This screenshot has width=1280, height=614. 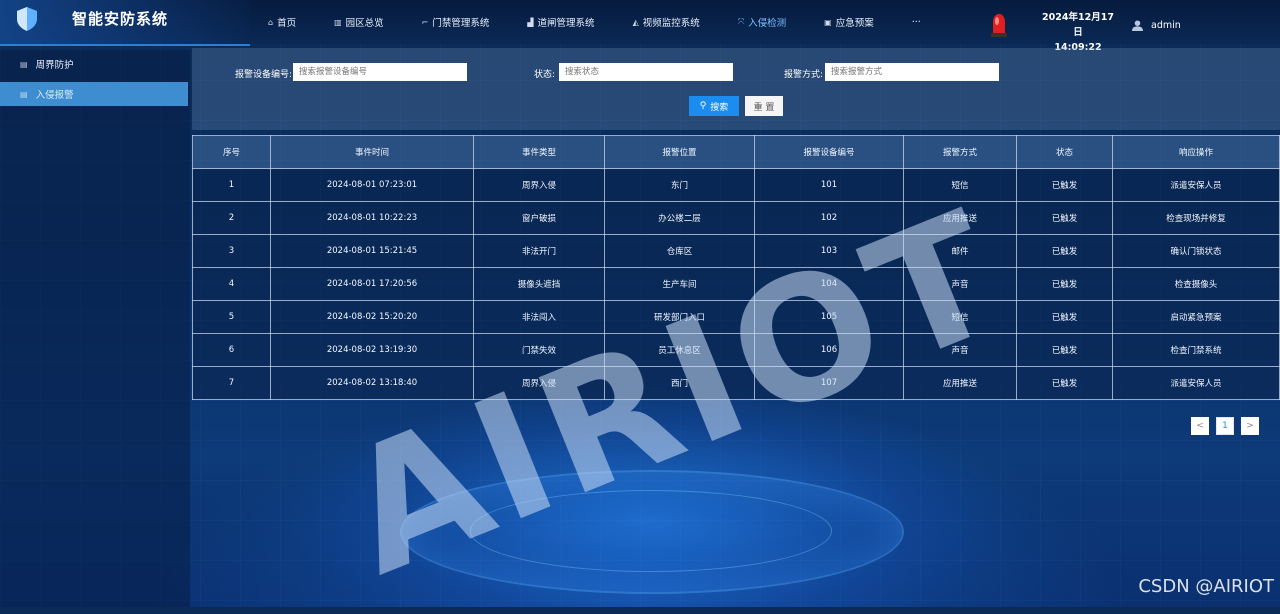 What do you see at coordinates (539, 317) in the screenshot?
I see `table-cell: 非法闯入` at bounding box center [539, 317].